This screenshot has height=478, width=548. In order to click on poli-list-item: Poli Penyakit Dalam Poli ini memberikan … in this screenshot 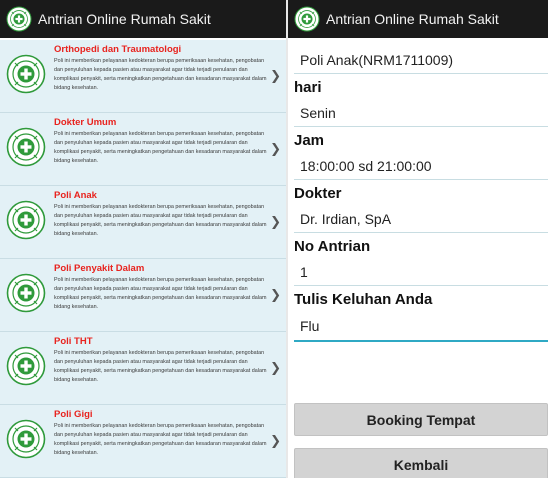, I will do `click(143, 295)`.